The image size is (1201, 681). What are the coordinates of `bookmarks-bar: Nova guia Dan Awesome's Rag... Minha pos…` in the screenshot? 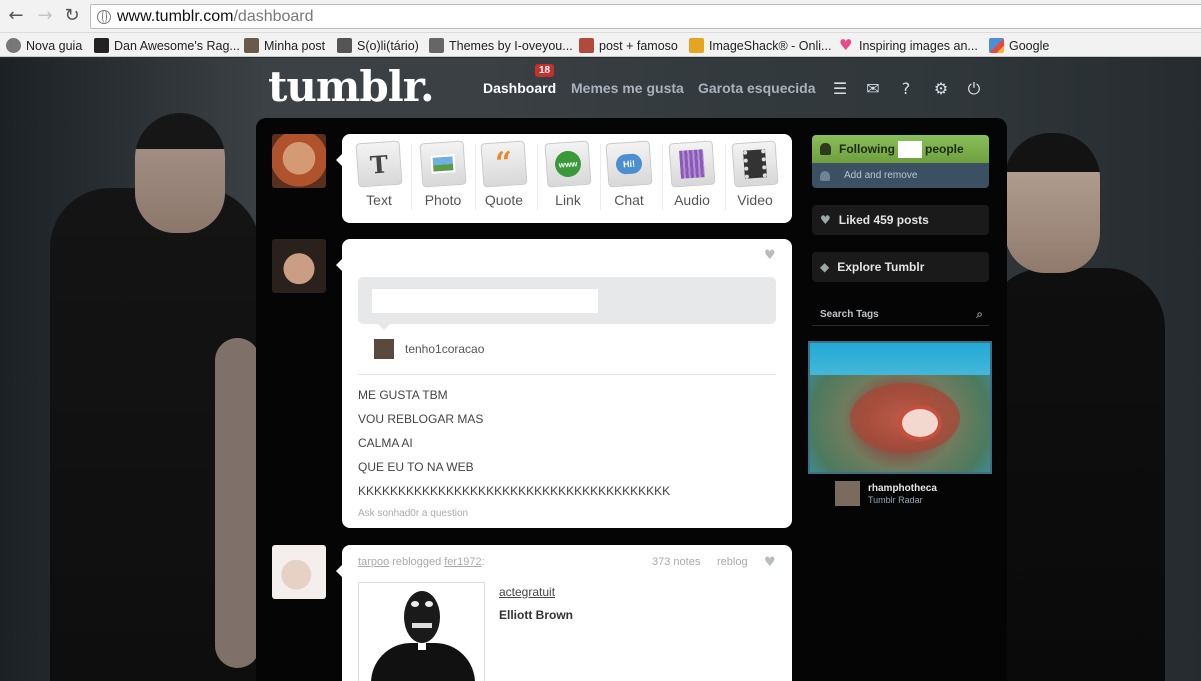 It's located at (600, 45).